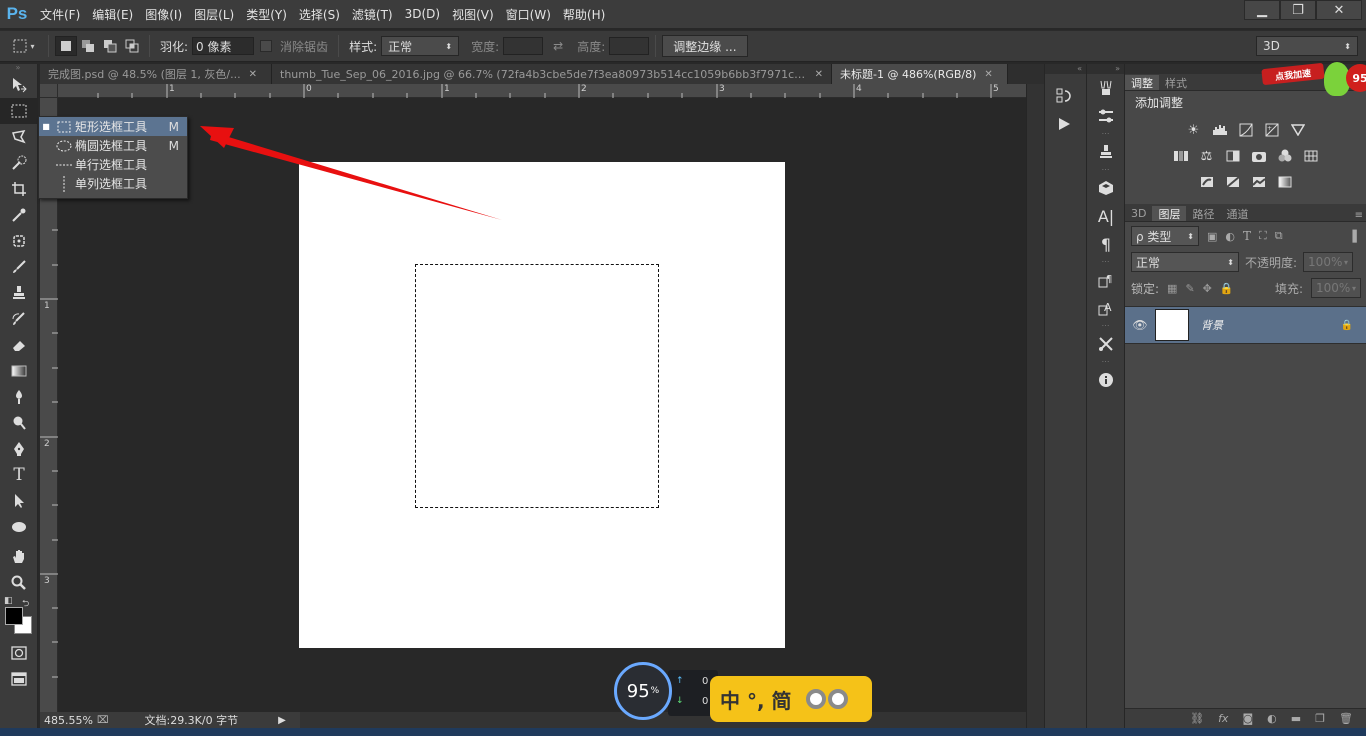  I want to click on rect-marquee-tool-icon, so click(19, 111).